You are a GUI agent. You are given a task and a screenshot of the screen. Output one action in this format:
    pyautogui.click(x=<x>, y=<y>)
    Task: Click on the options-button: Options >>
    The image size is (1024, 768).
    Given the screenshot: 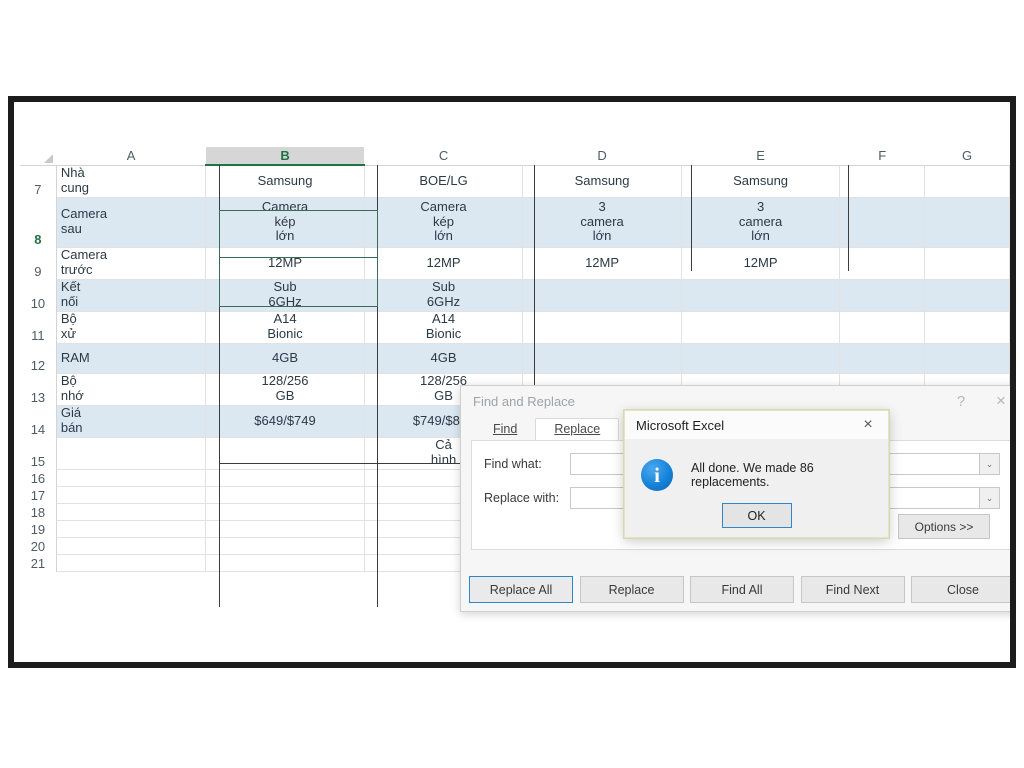 What is the action you would take?
    pyautogui.click(x=944, y=526)
    